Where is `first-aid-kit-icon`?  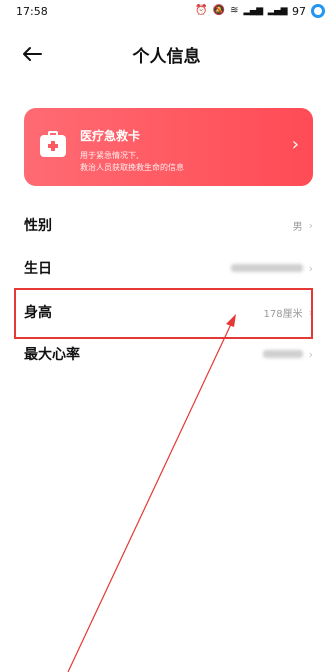
first-aid-kit-icon is located at coordinates (53, 144).